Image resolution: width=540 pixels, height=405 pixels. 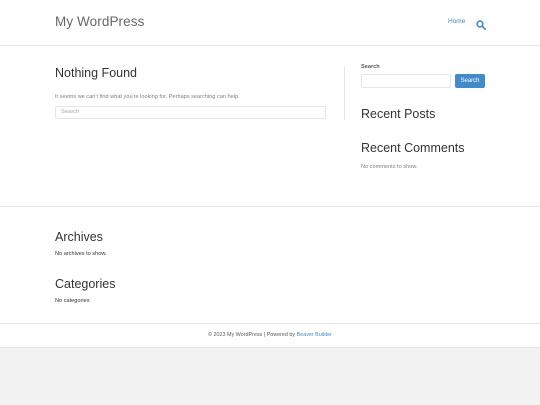 What do you see at coordinates (370, 67) in the screenshot?
I see `search-widget-label: Search` at bounding box center [370, 67].